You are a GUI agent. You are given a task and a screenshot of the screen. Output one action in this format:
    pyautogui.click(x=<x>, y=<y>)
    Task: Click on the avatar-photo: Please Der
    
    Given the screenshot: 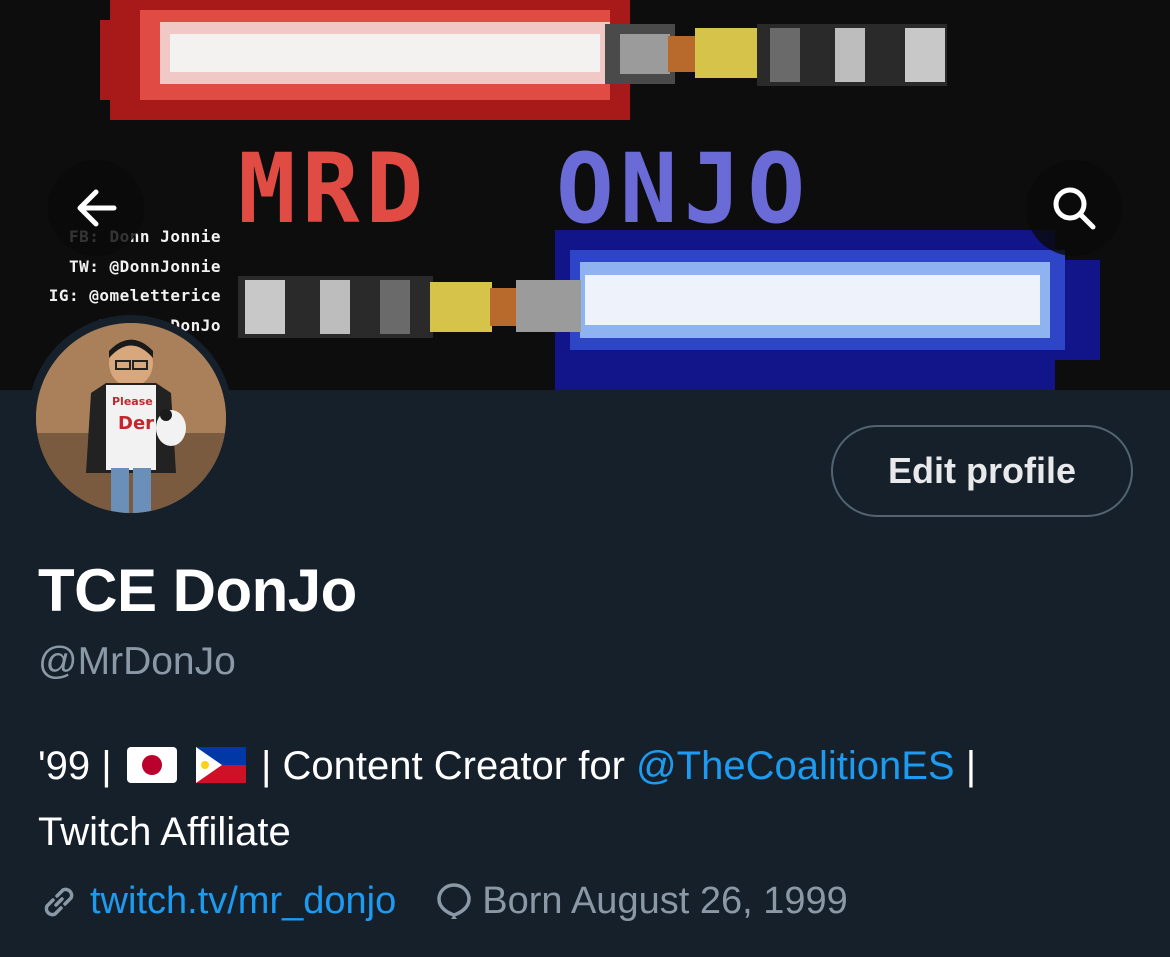 What is the action you would take?
    pyautogui.click(x=130, y=417)
    